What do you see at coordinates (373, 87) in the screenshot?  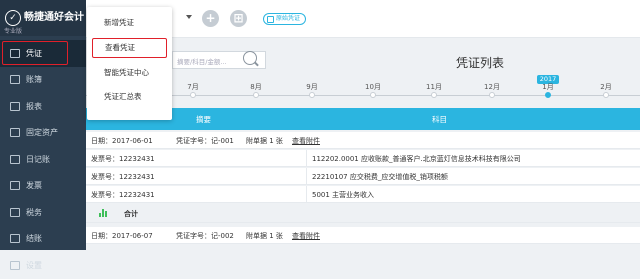 I see `timeline-month: 10月` at bounding box center [373, 87].